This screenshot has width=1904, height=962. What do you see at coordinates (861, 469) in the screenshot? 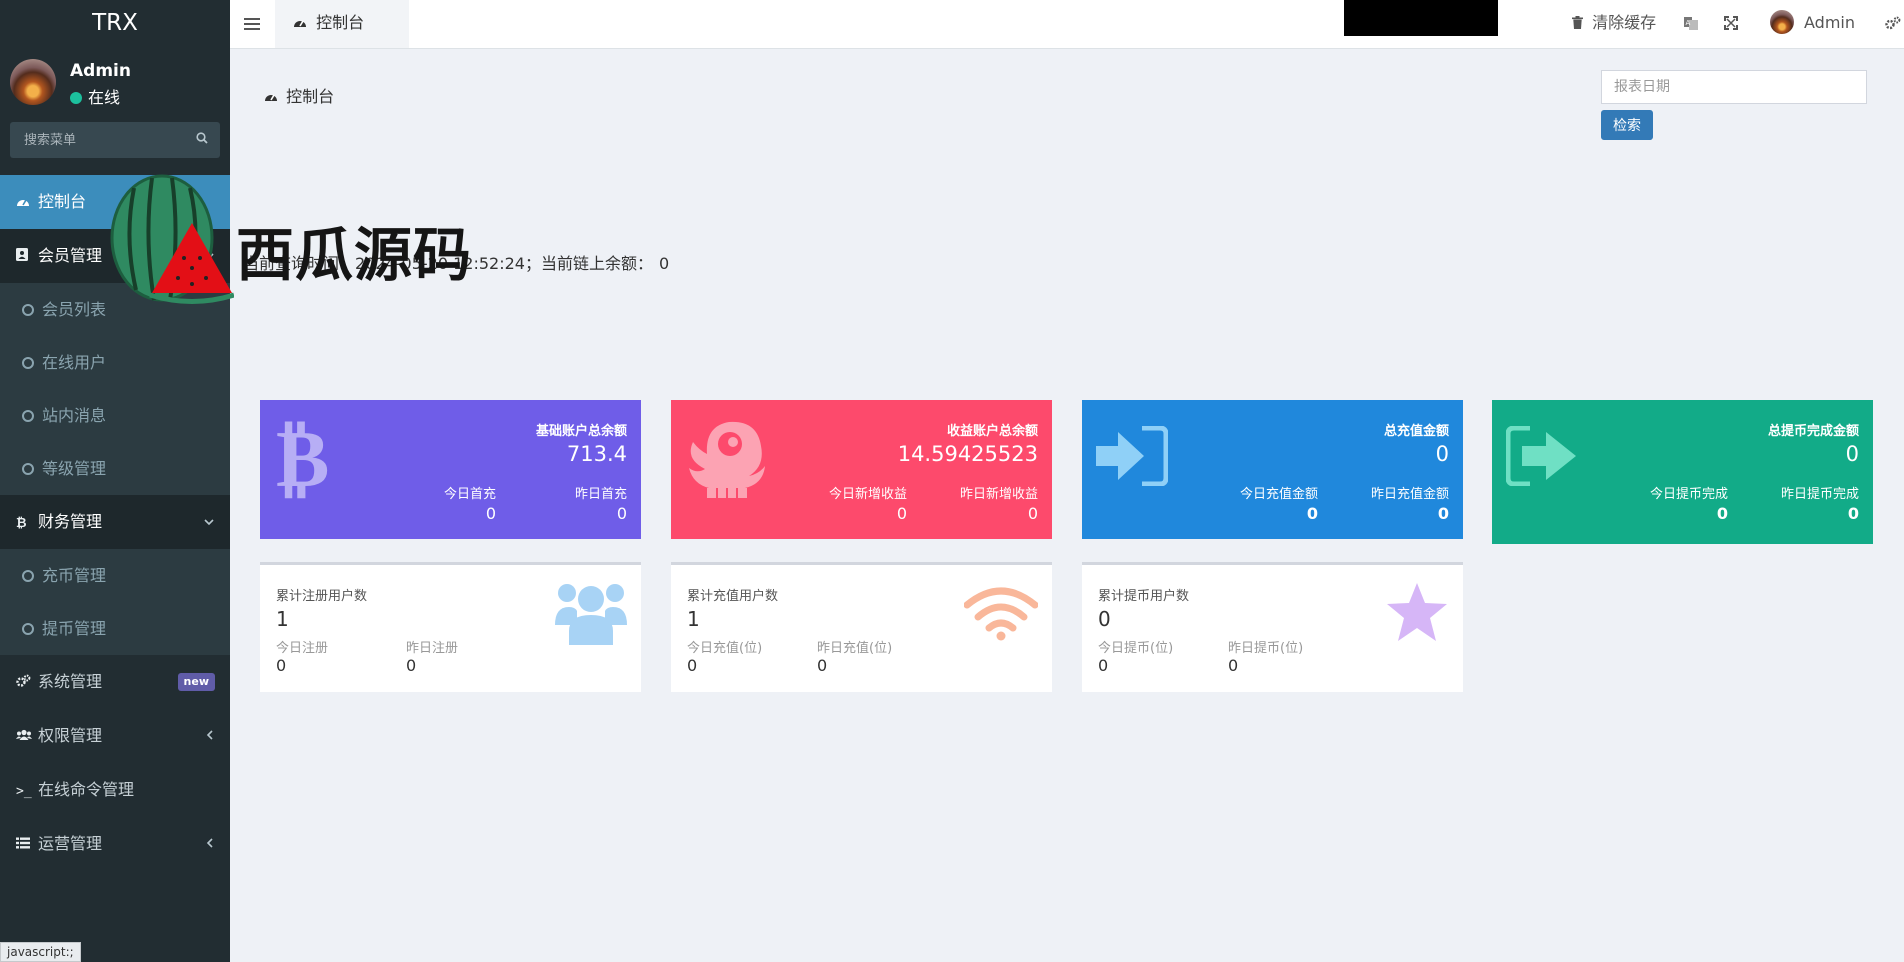
I see `stat-card-income-balance: 收益账户总余额 14.59425523 今日新增收益 0 昨日新增收益 0` at bounding box center [861, 469].